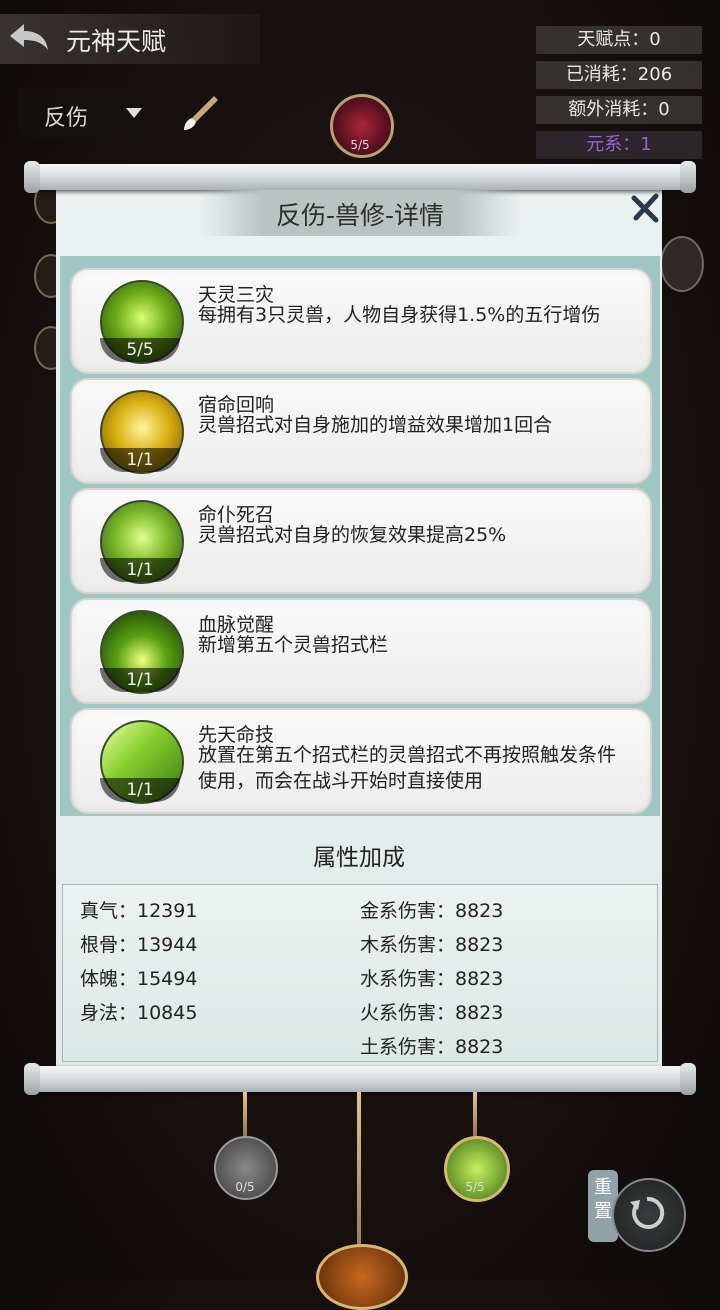  Describe the element at coordinates (619, 110) in the screenshot. I see `extra-consumed-stat: 额外消耗：0` at that location.